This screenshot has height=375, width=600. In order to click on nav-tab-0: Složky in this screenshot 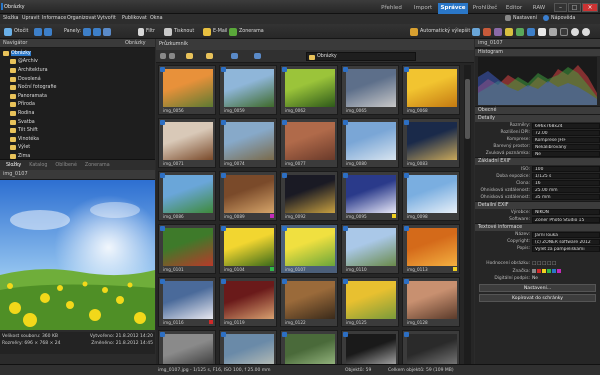, I will do `click(13, 165)`.